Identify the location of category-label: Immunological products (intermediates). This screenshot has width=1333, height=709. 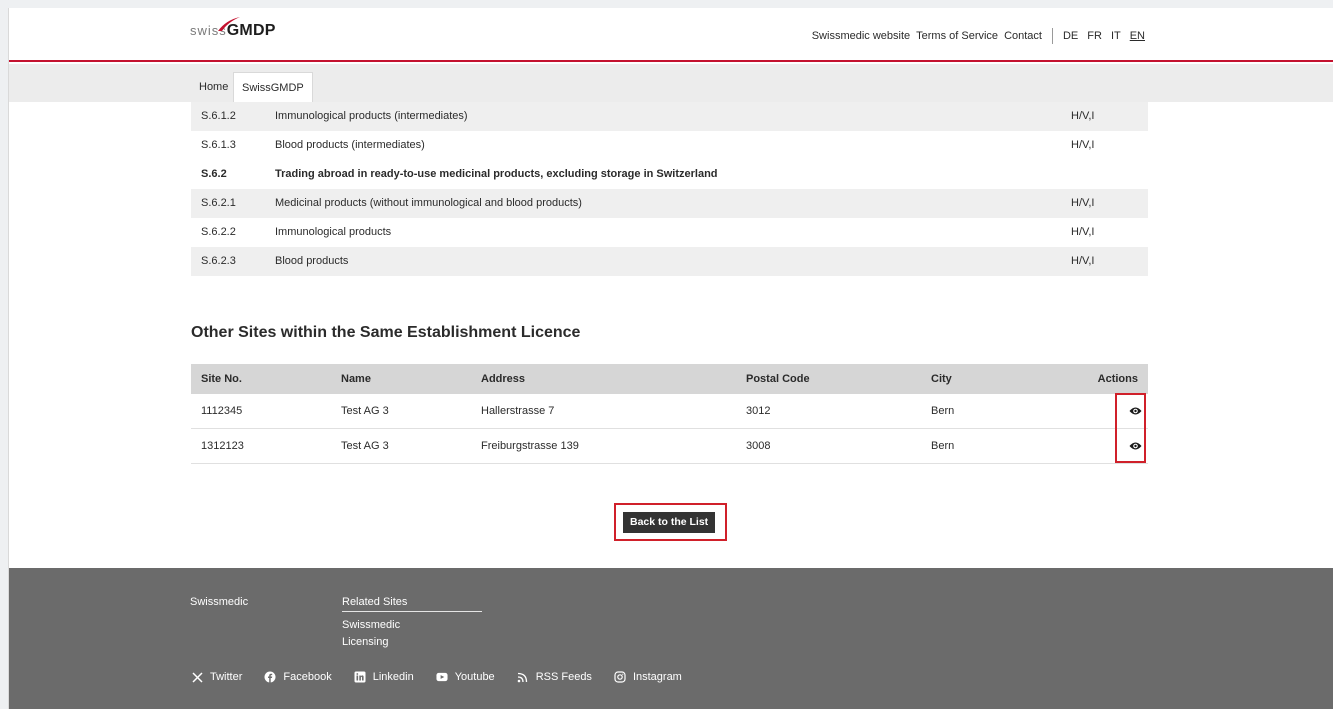
(371, 116).